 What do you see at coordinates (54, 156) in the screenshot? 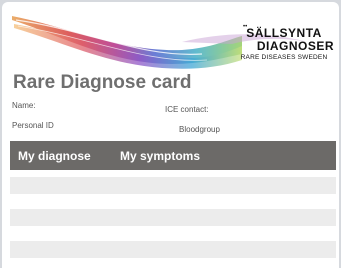
I see `column-header-my-diagnose: My diagnose` at bounding box center [54, 156].